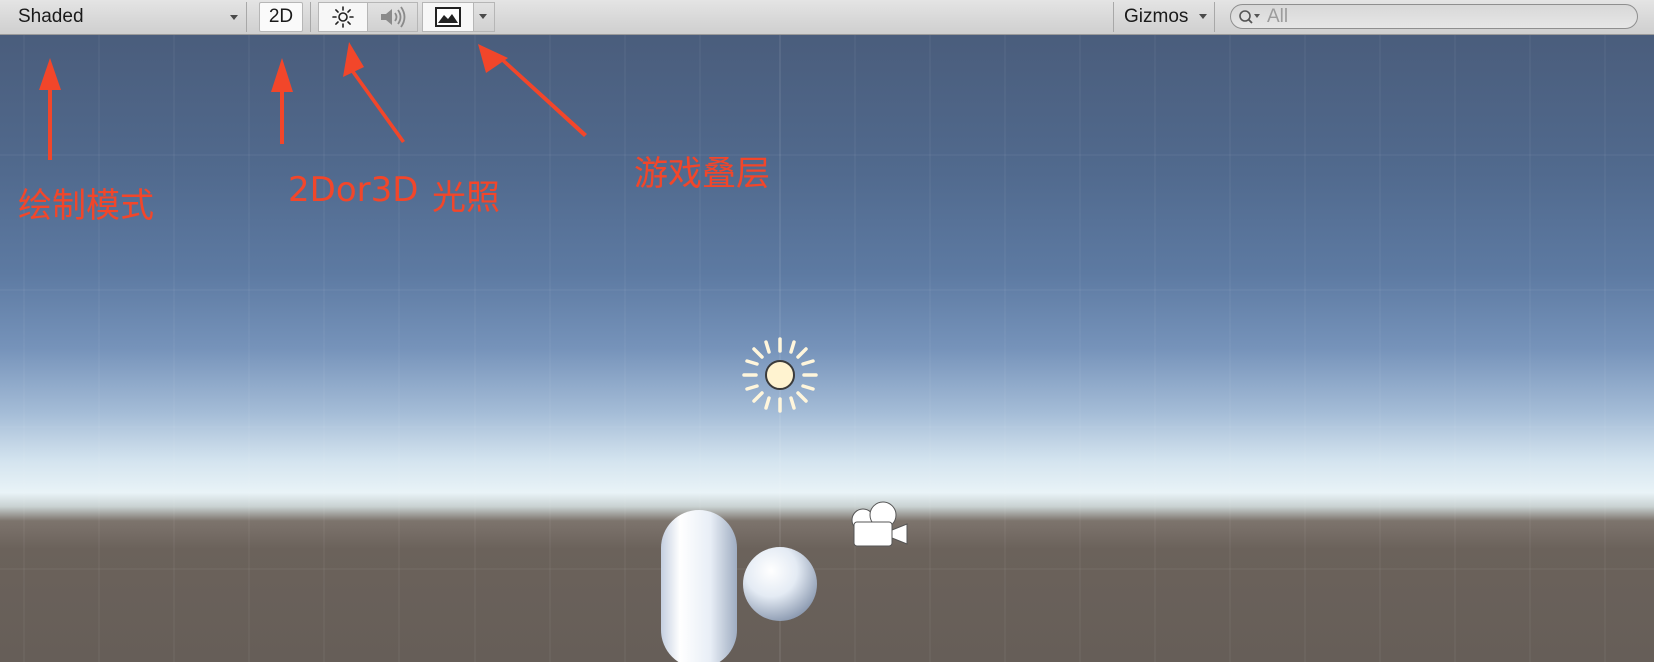 The width and height of the screenshot is (1654, 662). I want to click on search-field, so click(1434, 16).